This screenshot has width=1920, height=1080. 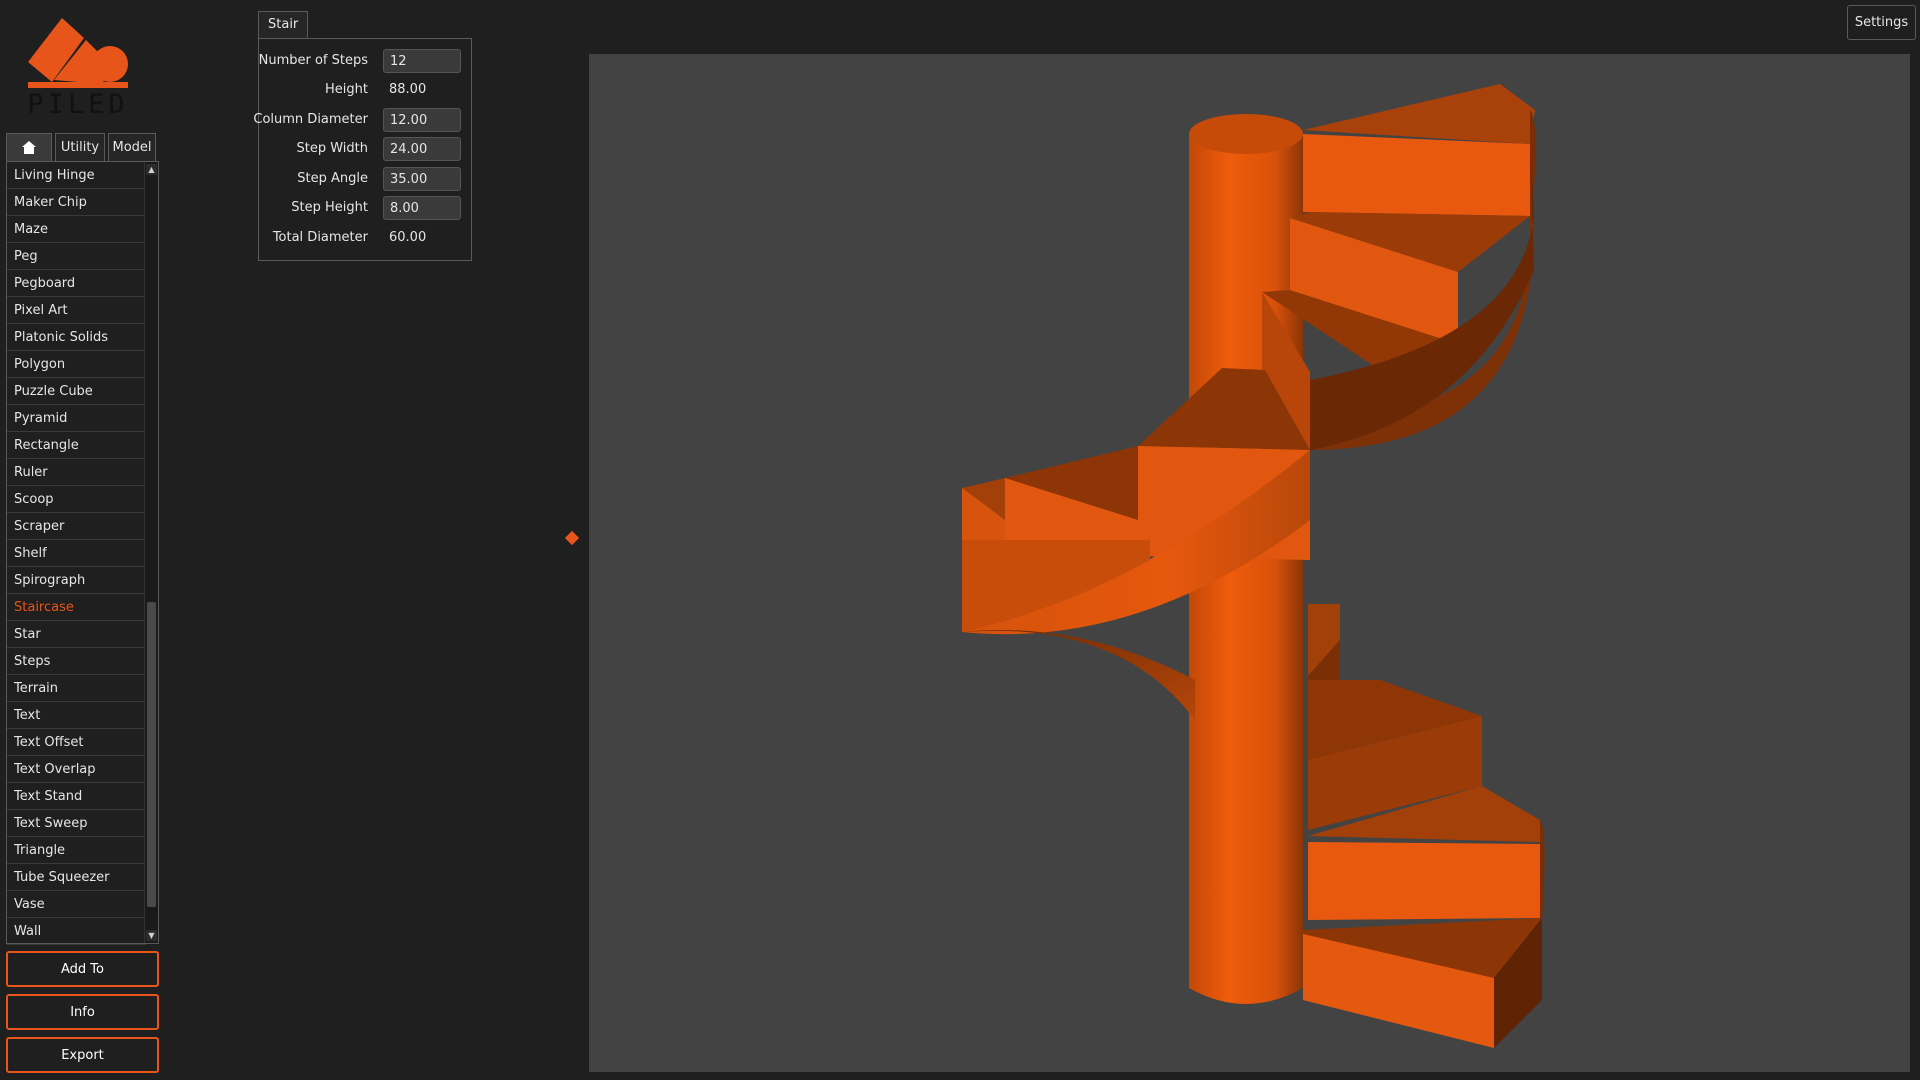 I want to click on list-item: Text Offset, so click(x=76, y=742).